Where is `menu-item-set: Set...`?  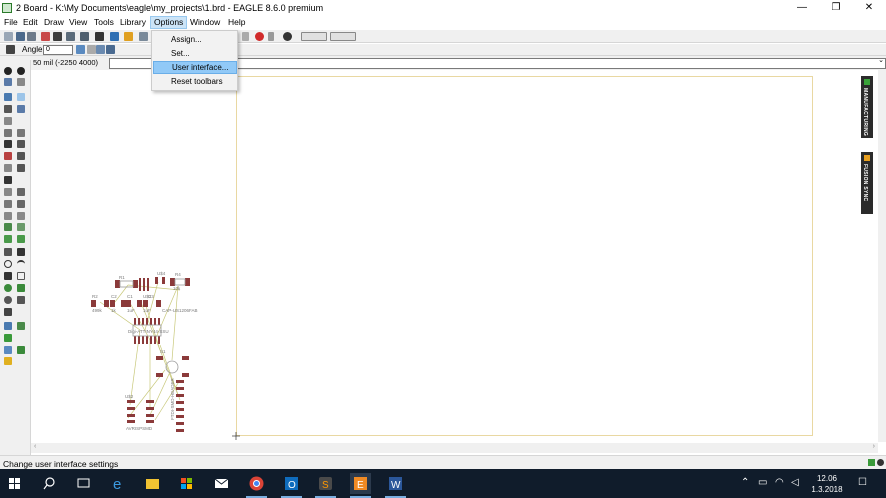 menu-item-set: Set... is located at coordinates (195, 53).